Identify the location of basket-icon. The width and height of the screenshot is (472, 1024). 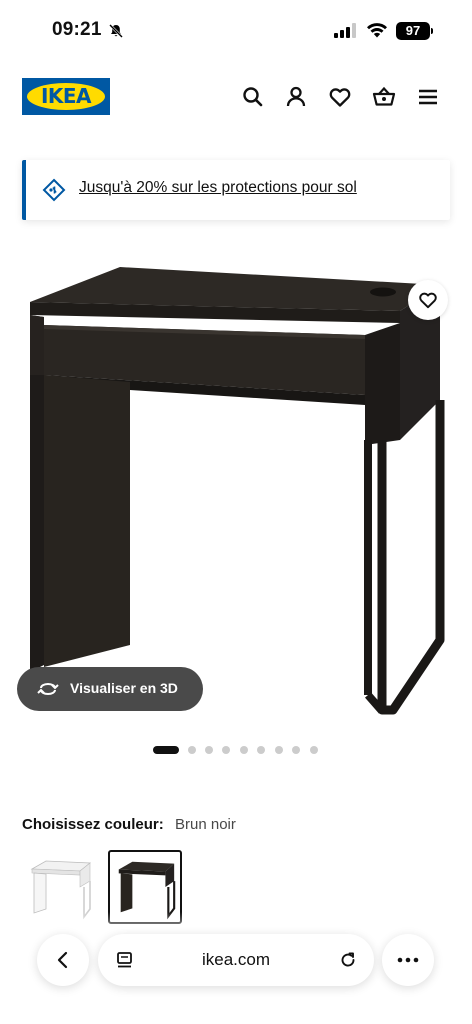
(384, 97).